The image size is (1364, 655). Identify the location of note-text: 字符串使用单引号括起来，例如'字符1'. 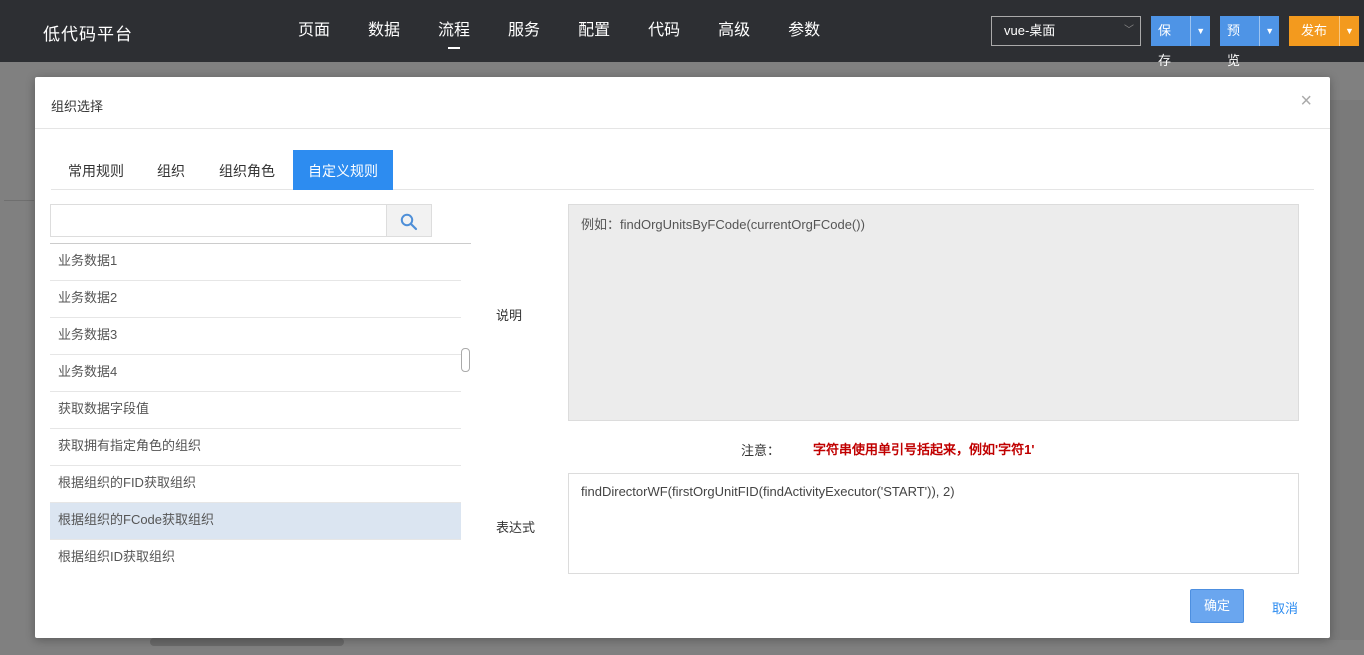
(924, 449).